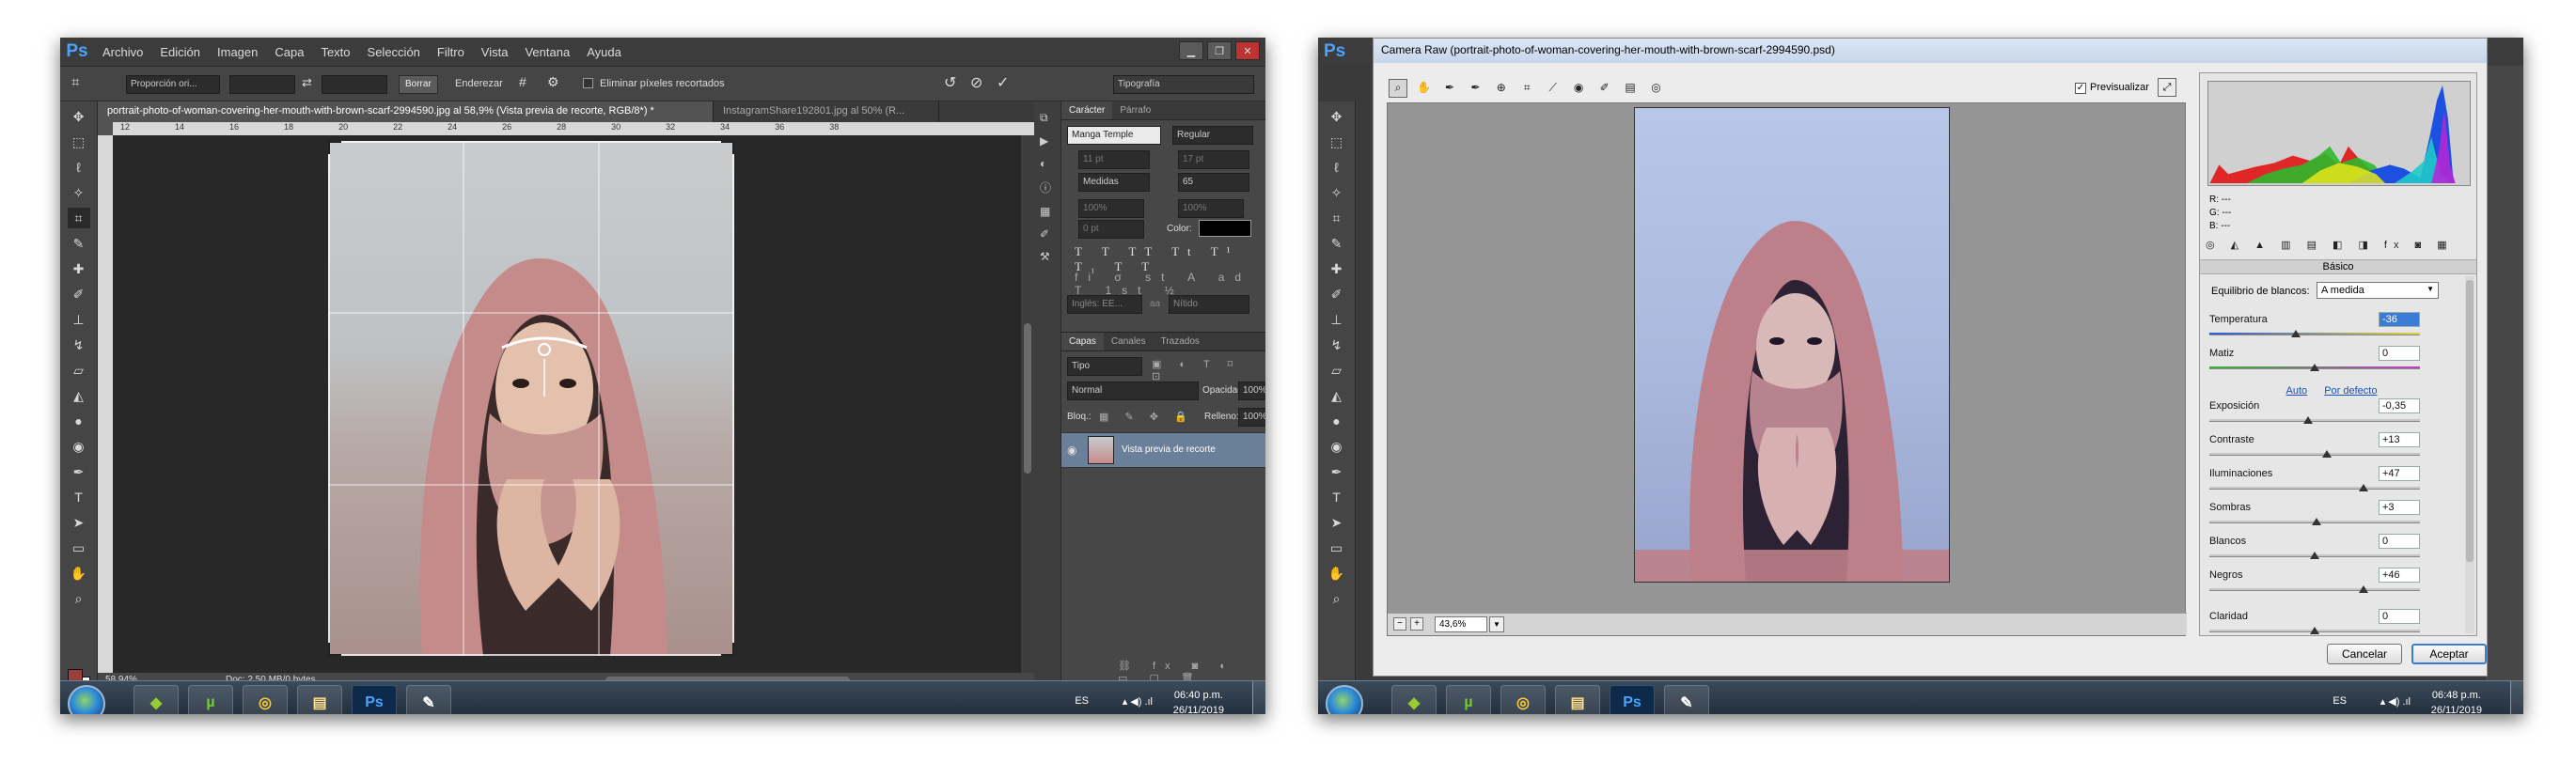 The height and width of the screenshot is (763, 2576). Describe the element at coordinates (79, 447) in the screenshot. I see `dodge-icon: ◉` at that location.